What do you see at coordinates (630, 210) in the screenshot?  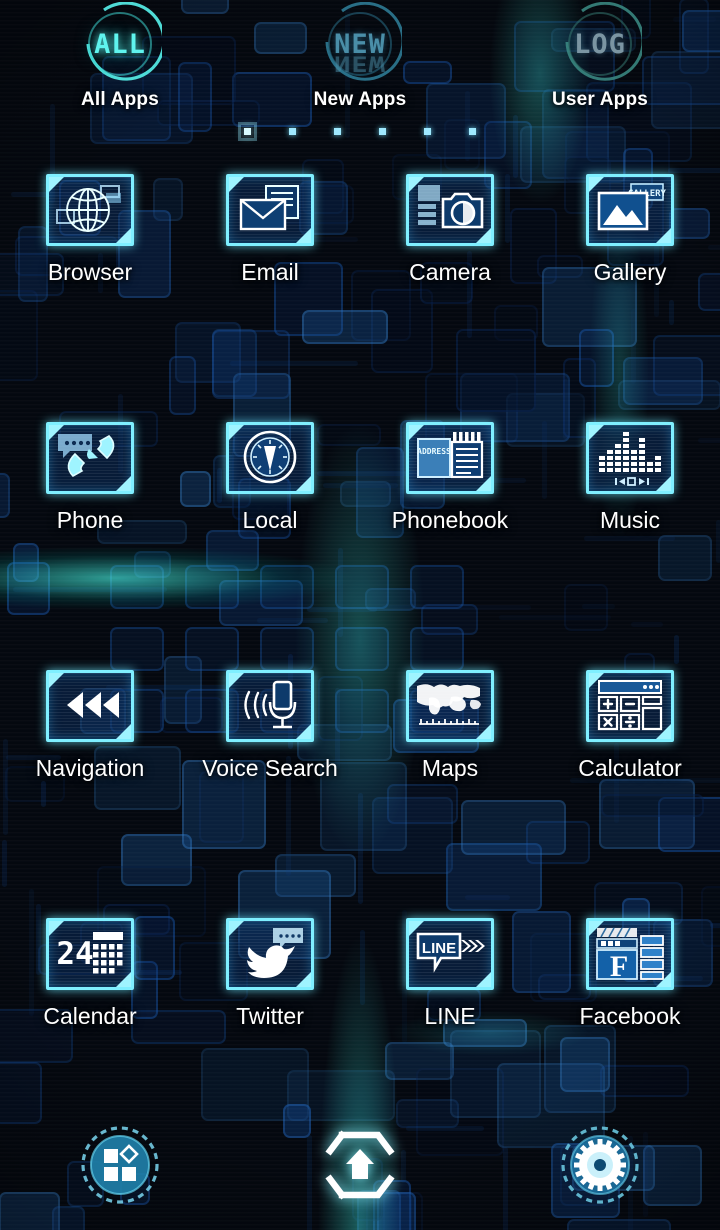 I see `gallery-picture-icon: GALLERY` at bounding box center [630, 210].